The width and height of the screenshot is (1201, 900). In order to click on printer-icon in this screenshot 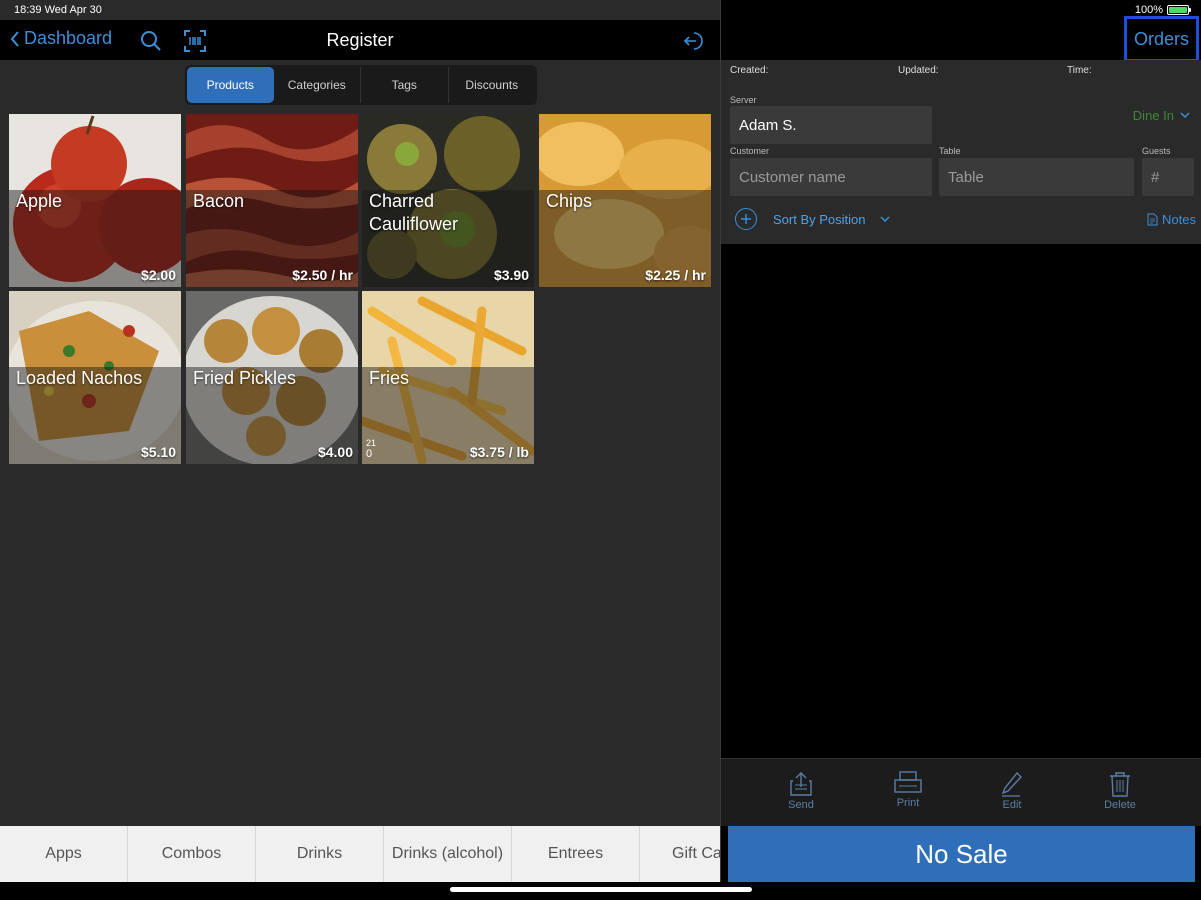, I will do `click(908, 782)`.